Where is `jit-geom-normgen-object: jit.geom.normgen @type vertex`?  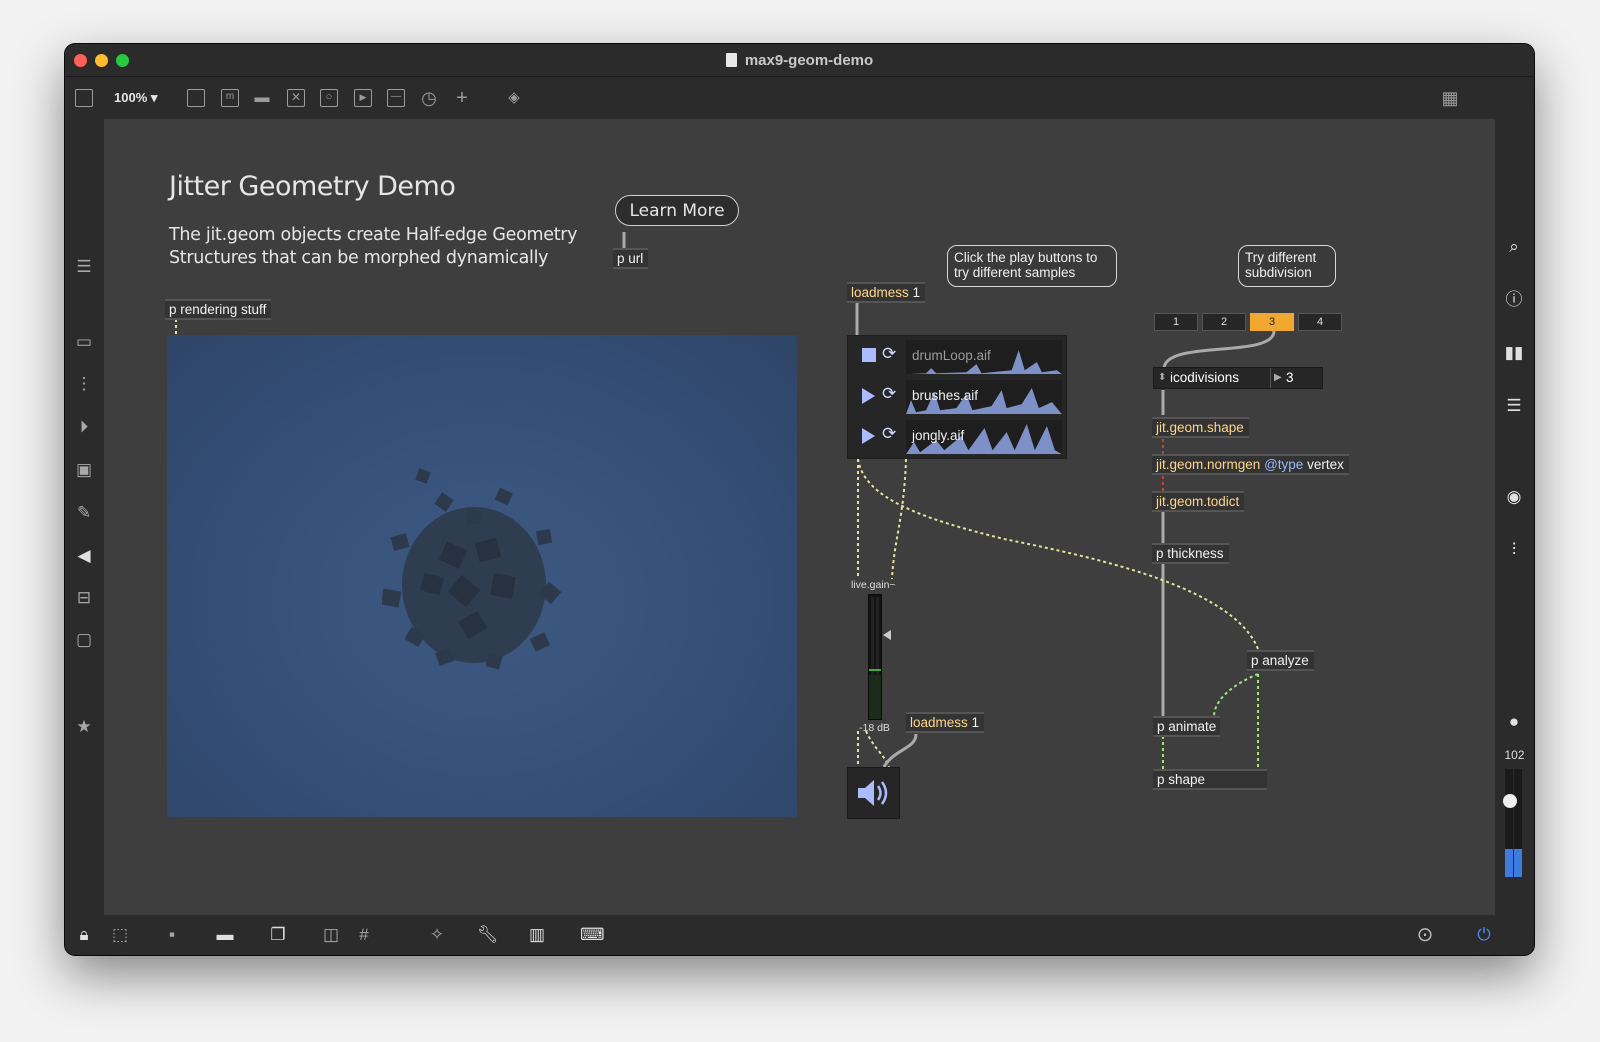
jit-geom-normgen-object: jit.geom.normgen @type vertex is located at coordinates (1250, 464).